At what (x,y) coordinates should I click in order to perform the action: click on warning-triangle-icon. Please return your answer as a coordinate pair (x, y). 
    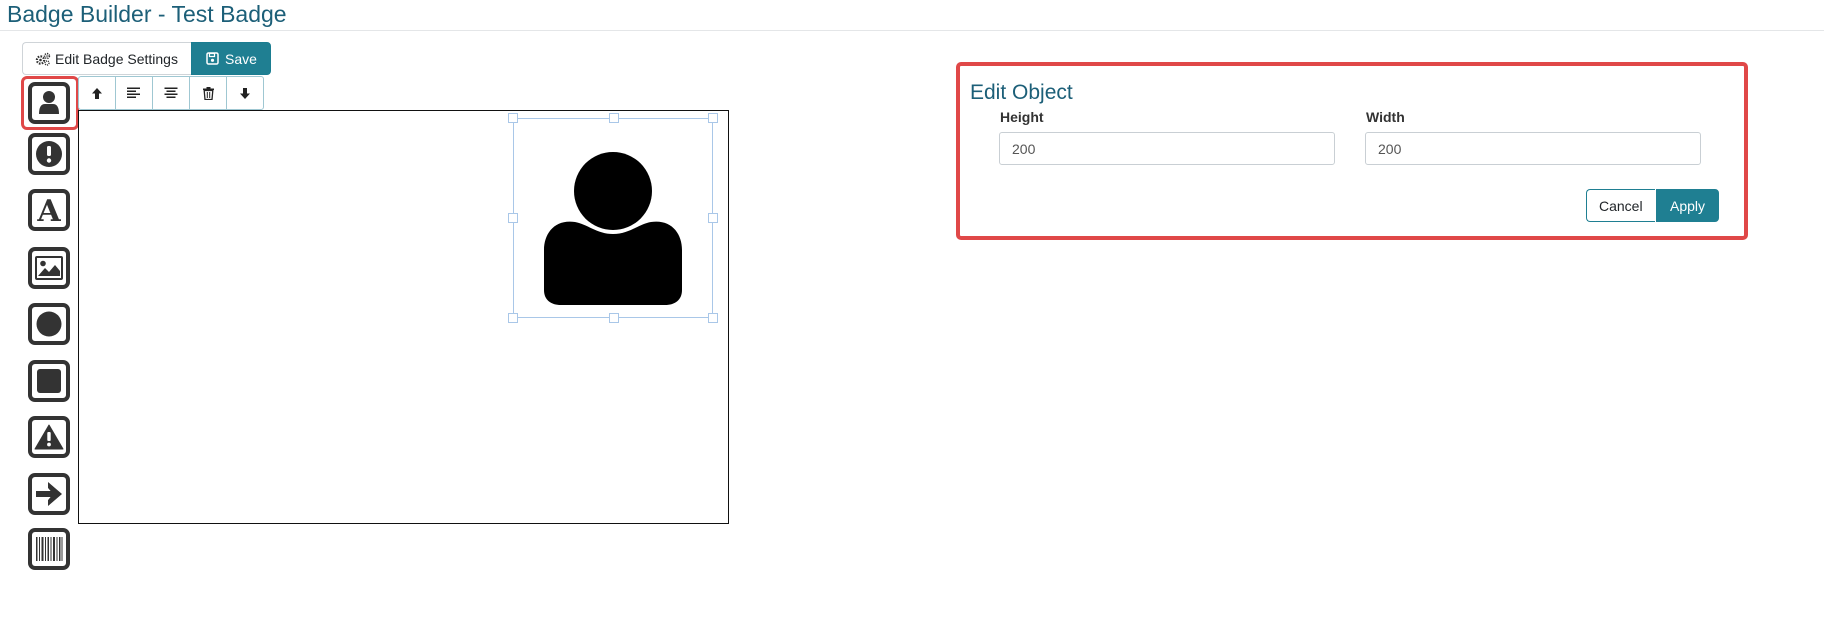
    Looking at the image, I should click on (49, 437).